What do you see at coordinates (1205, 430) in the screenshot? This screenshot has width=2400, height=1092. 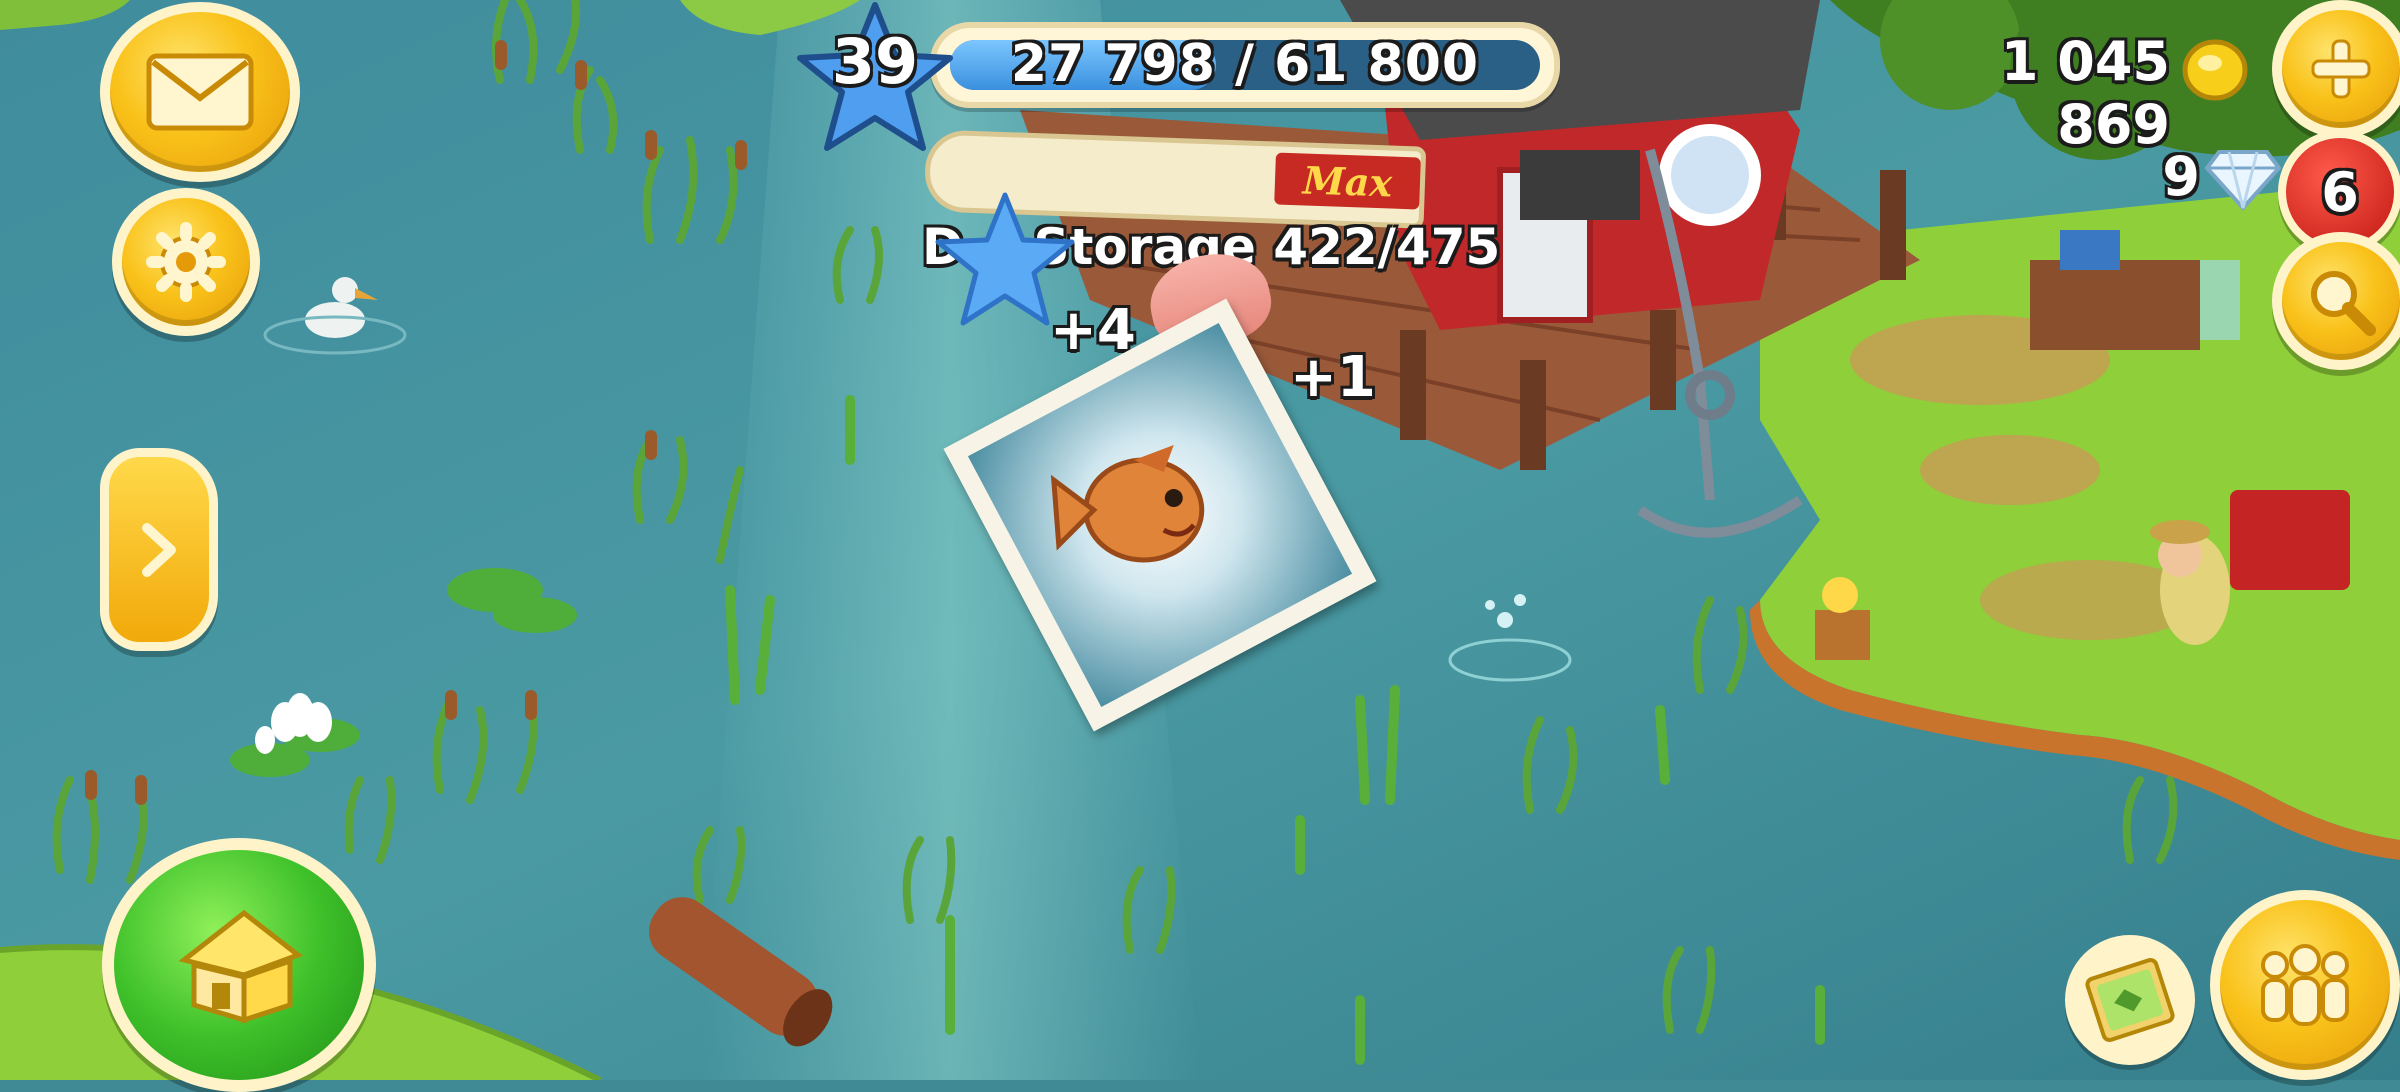 I see `storage-popup: Max DStorage 422/475 +4 +1` at bounding box center [1205, 430].